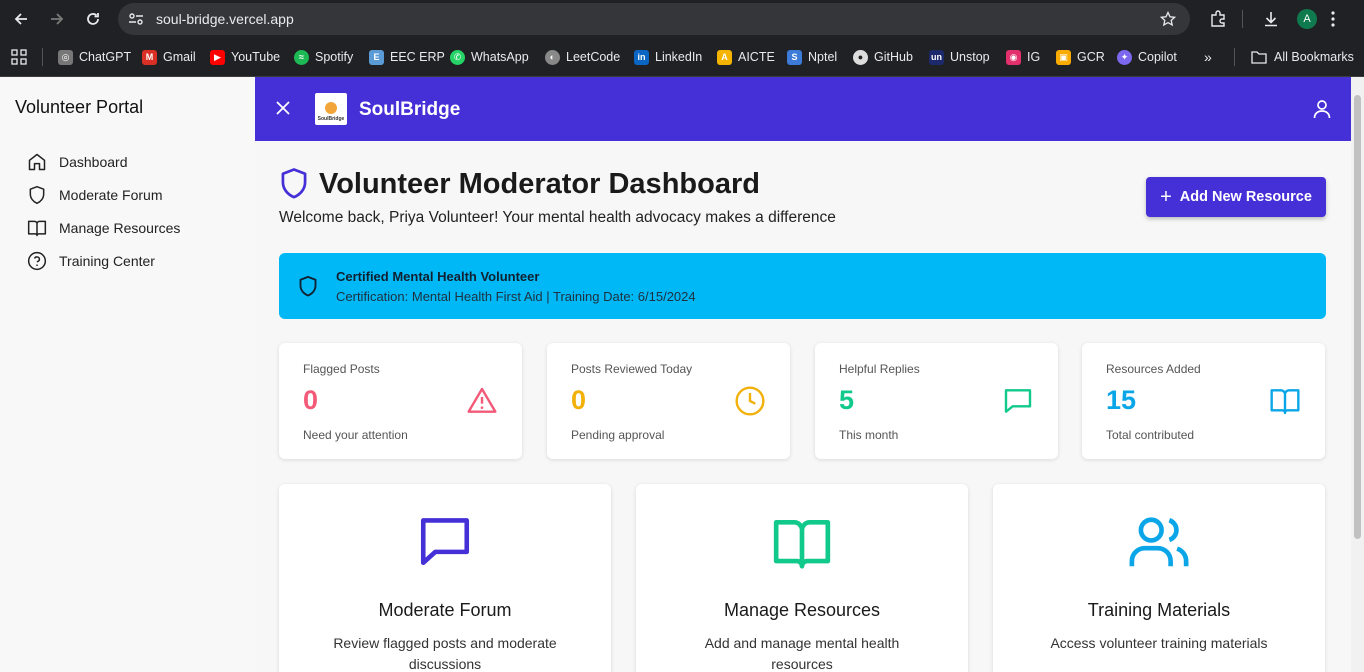 The height and width of the screenshot is (672, 1364). Describe the element at coordinates (1150, 435) in the screenshot. I see `stat-subtext: Total contributed` at that location.